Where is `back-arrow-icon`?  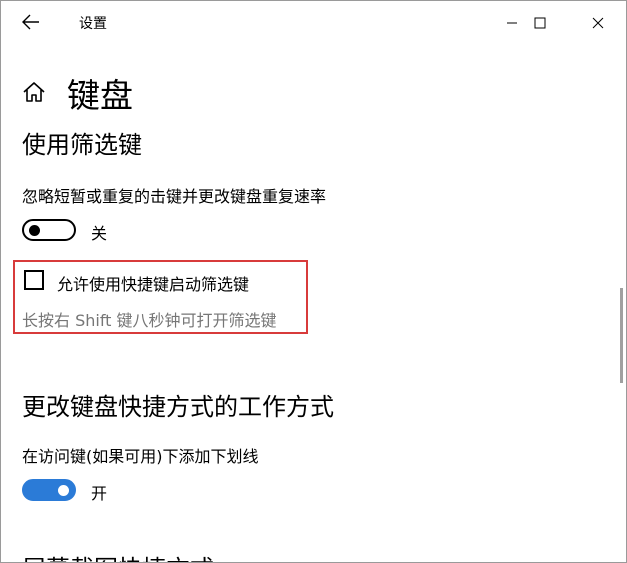 back-arrow-icon is located at coordinates (30, 22).